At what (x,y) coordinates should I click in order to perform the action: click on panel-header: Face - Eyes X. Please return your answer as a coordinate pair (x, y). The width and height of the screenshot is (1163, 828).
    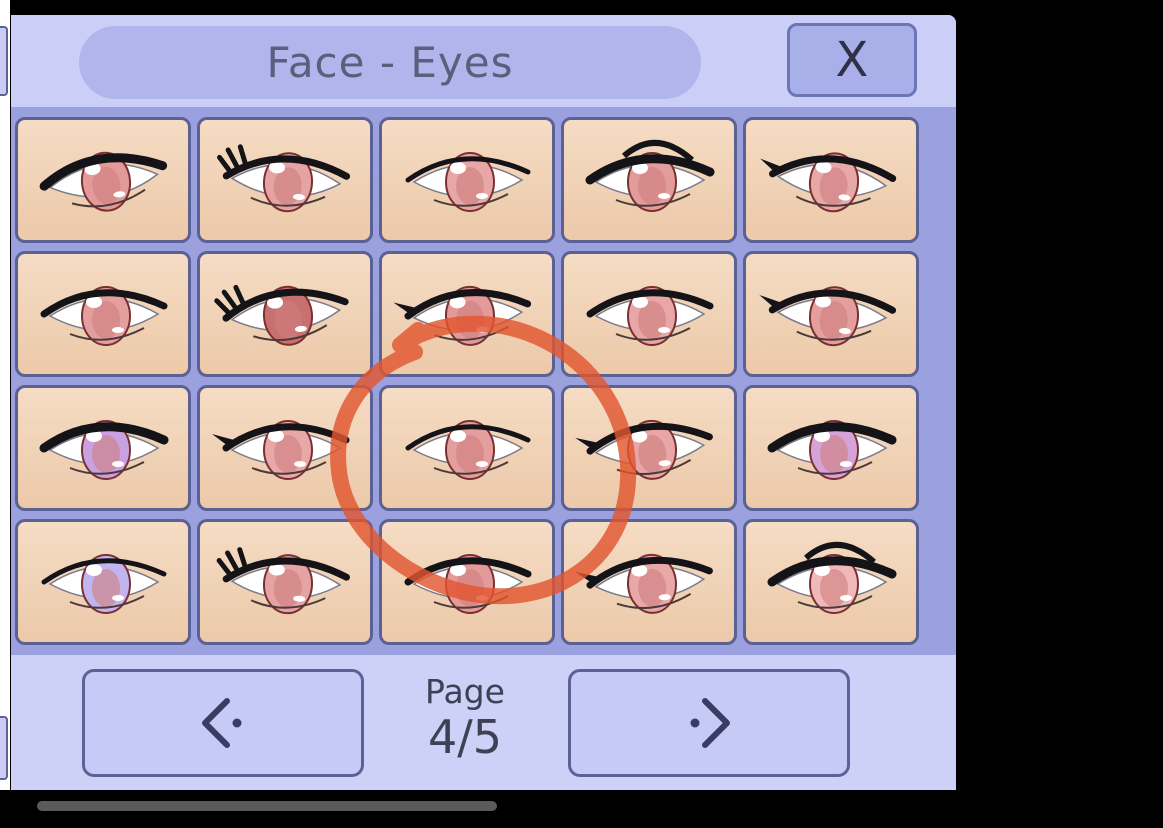
    Looking at the image, I should click on (483, 61).